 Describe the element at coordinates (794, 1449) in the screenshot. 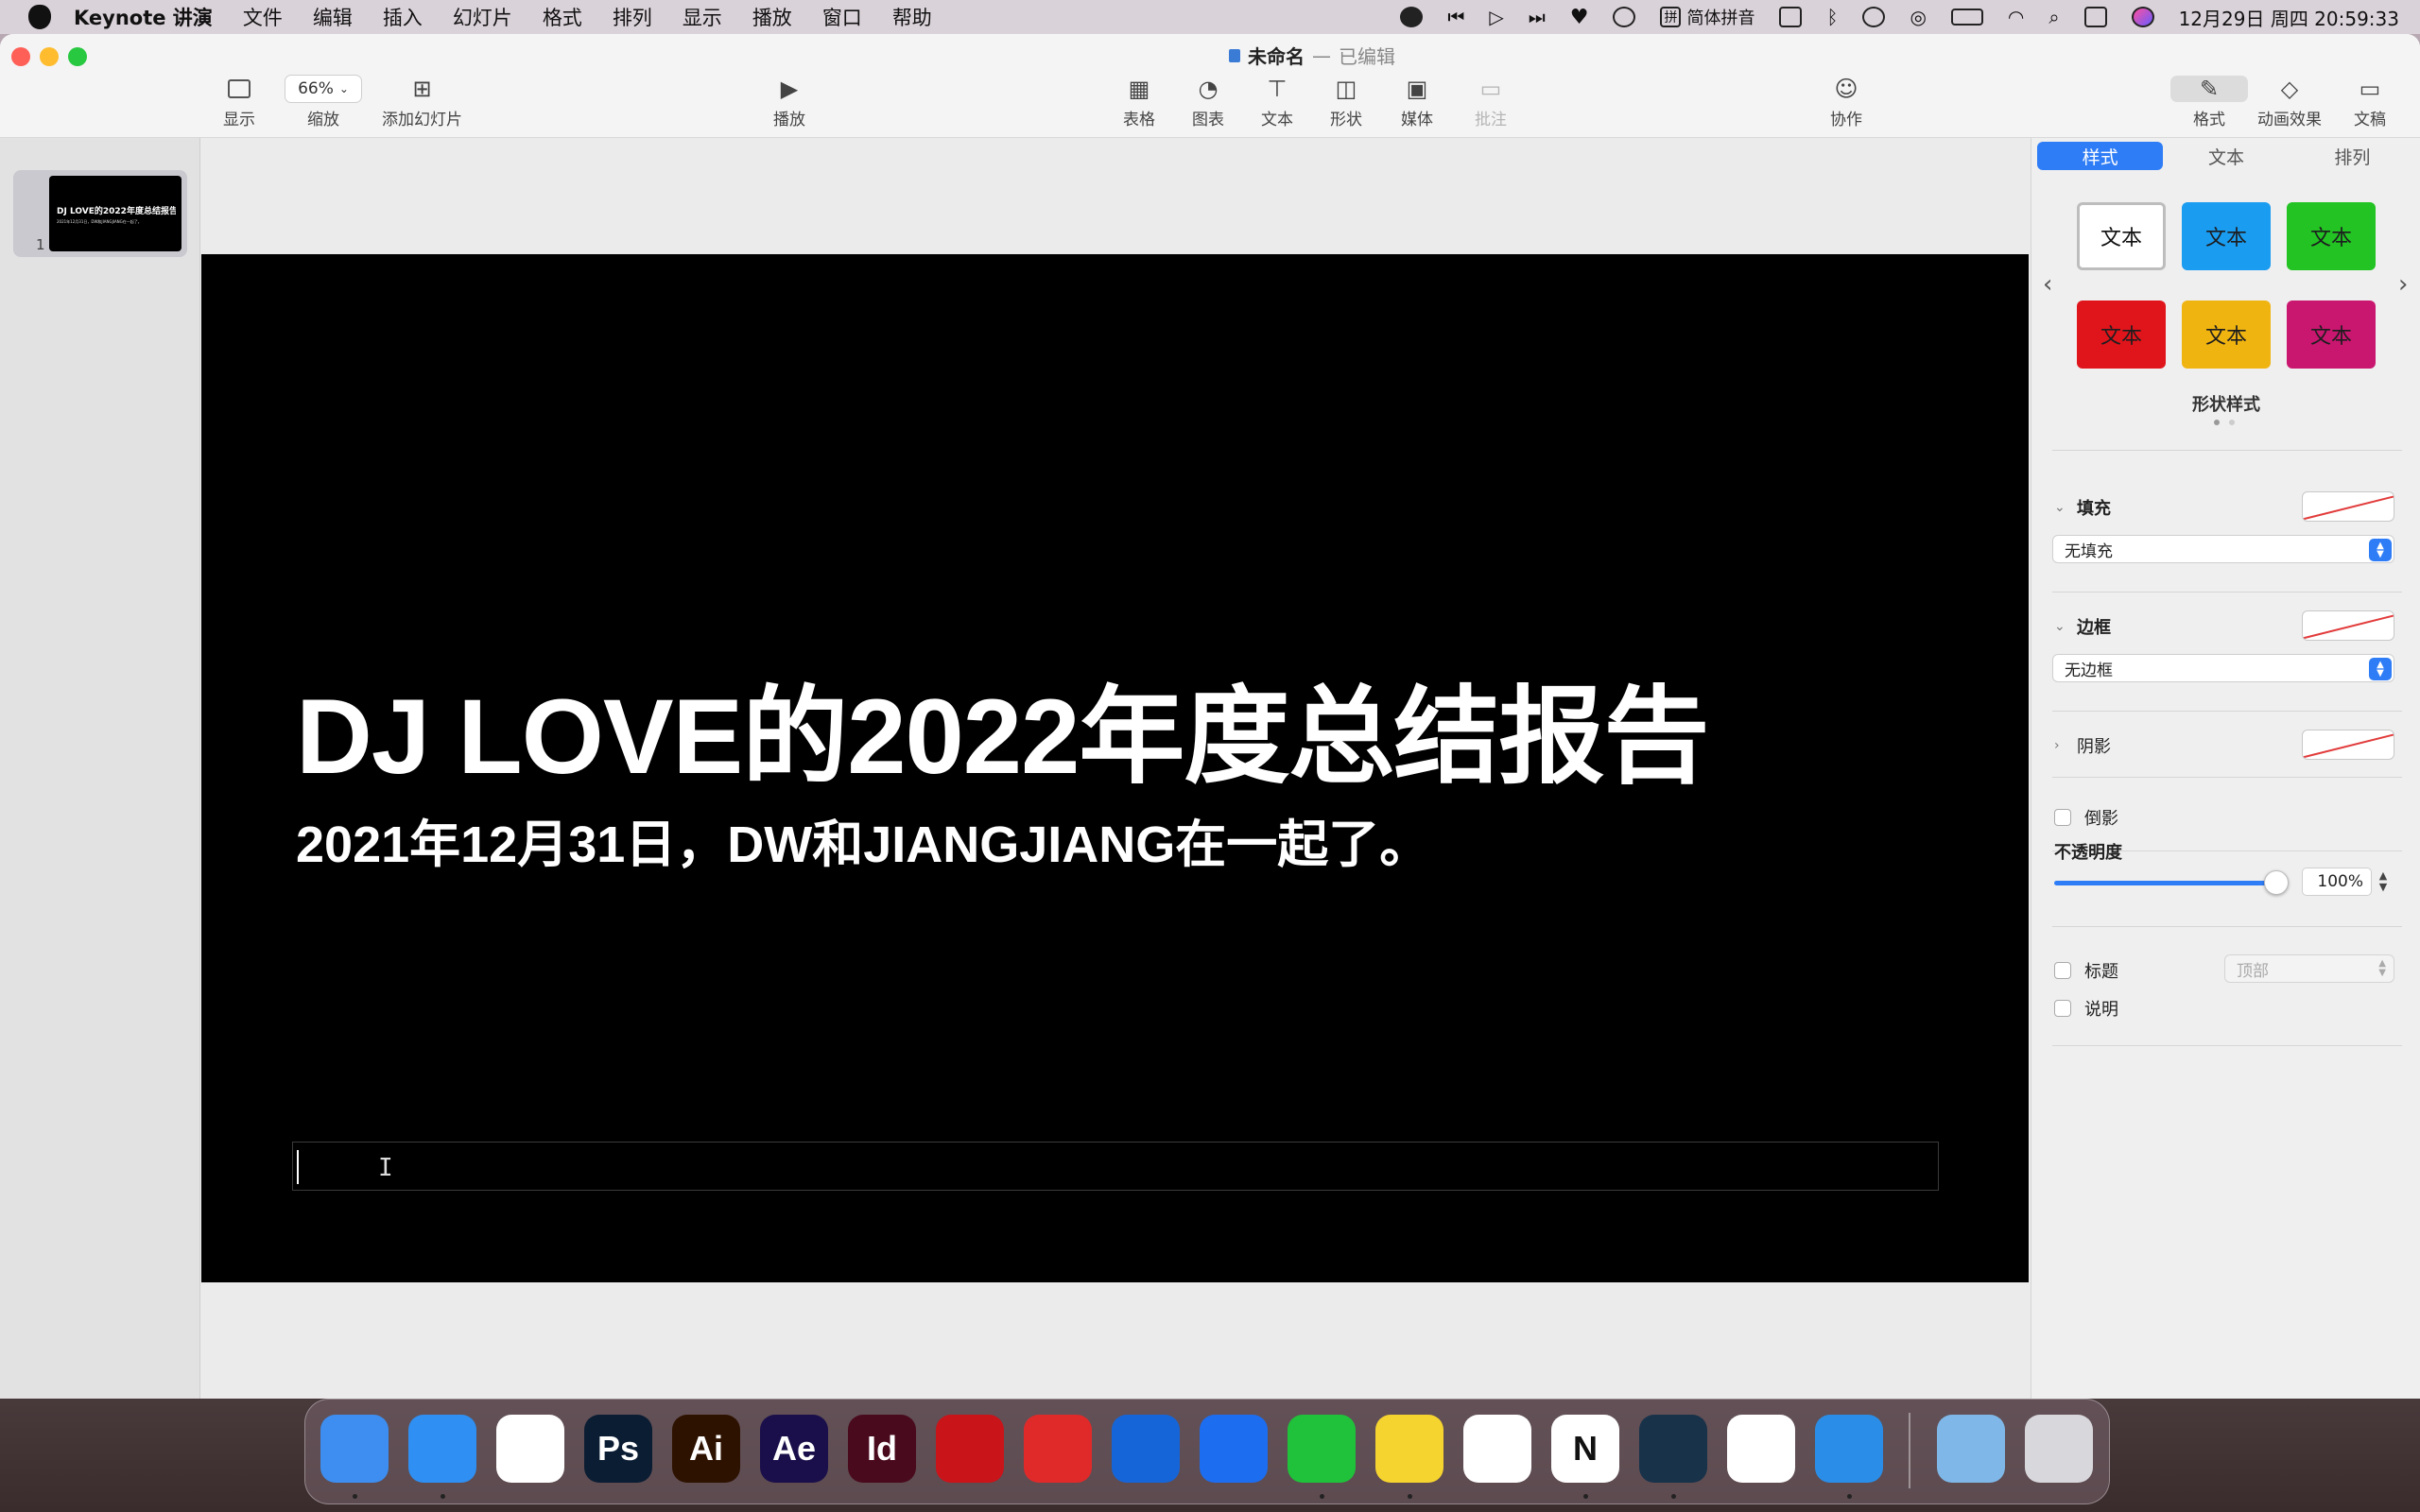

I see `dock-app-after-effects: Ae` at that location.